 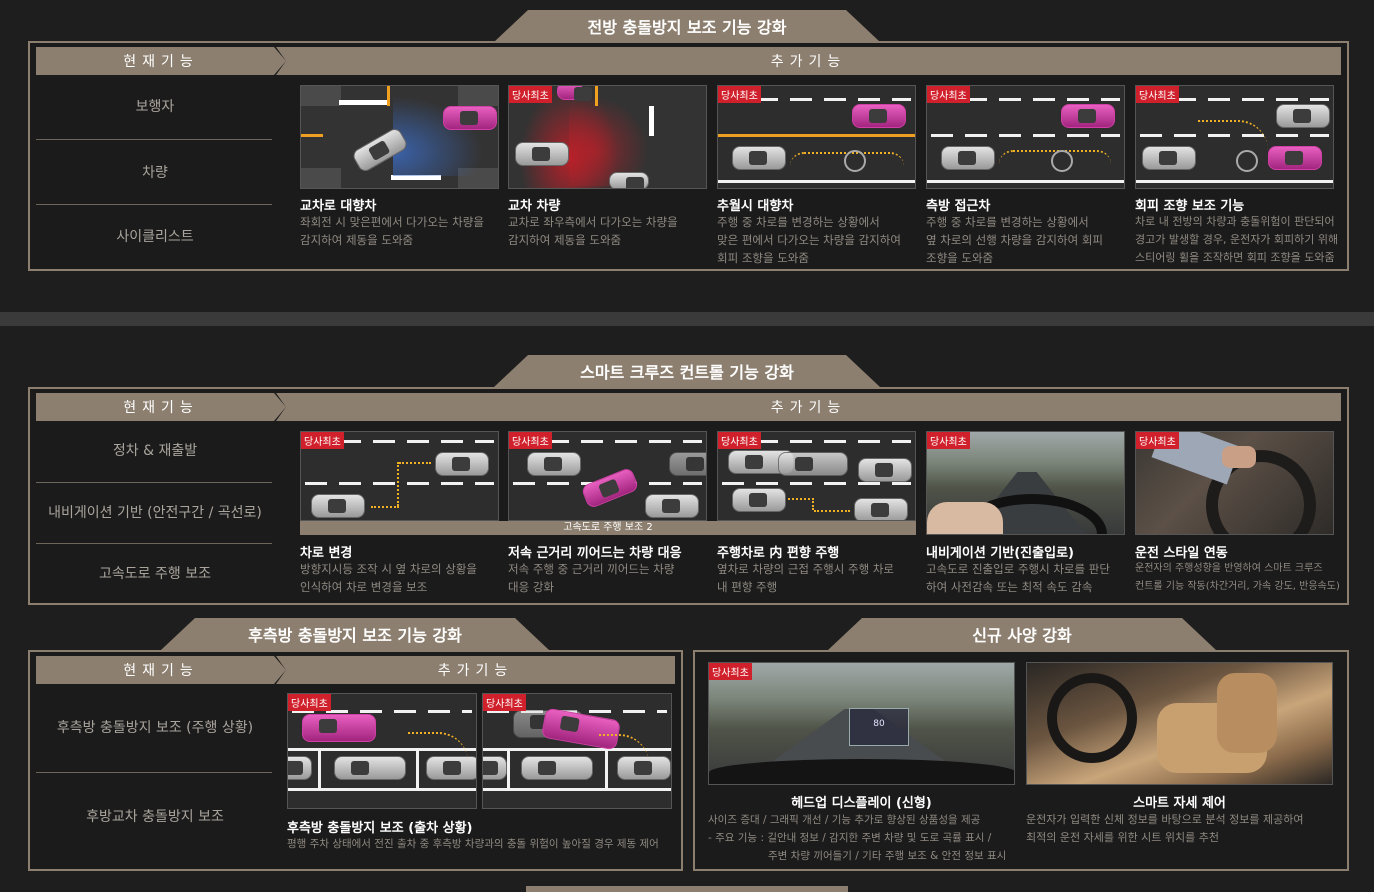 I want to click on center-line, so click(x=596, y=96).